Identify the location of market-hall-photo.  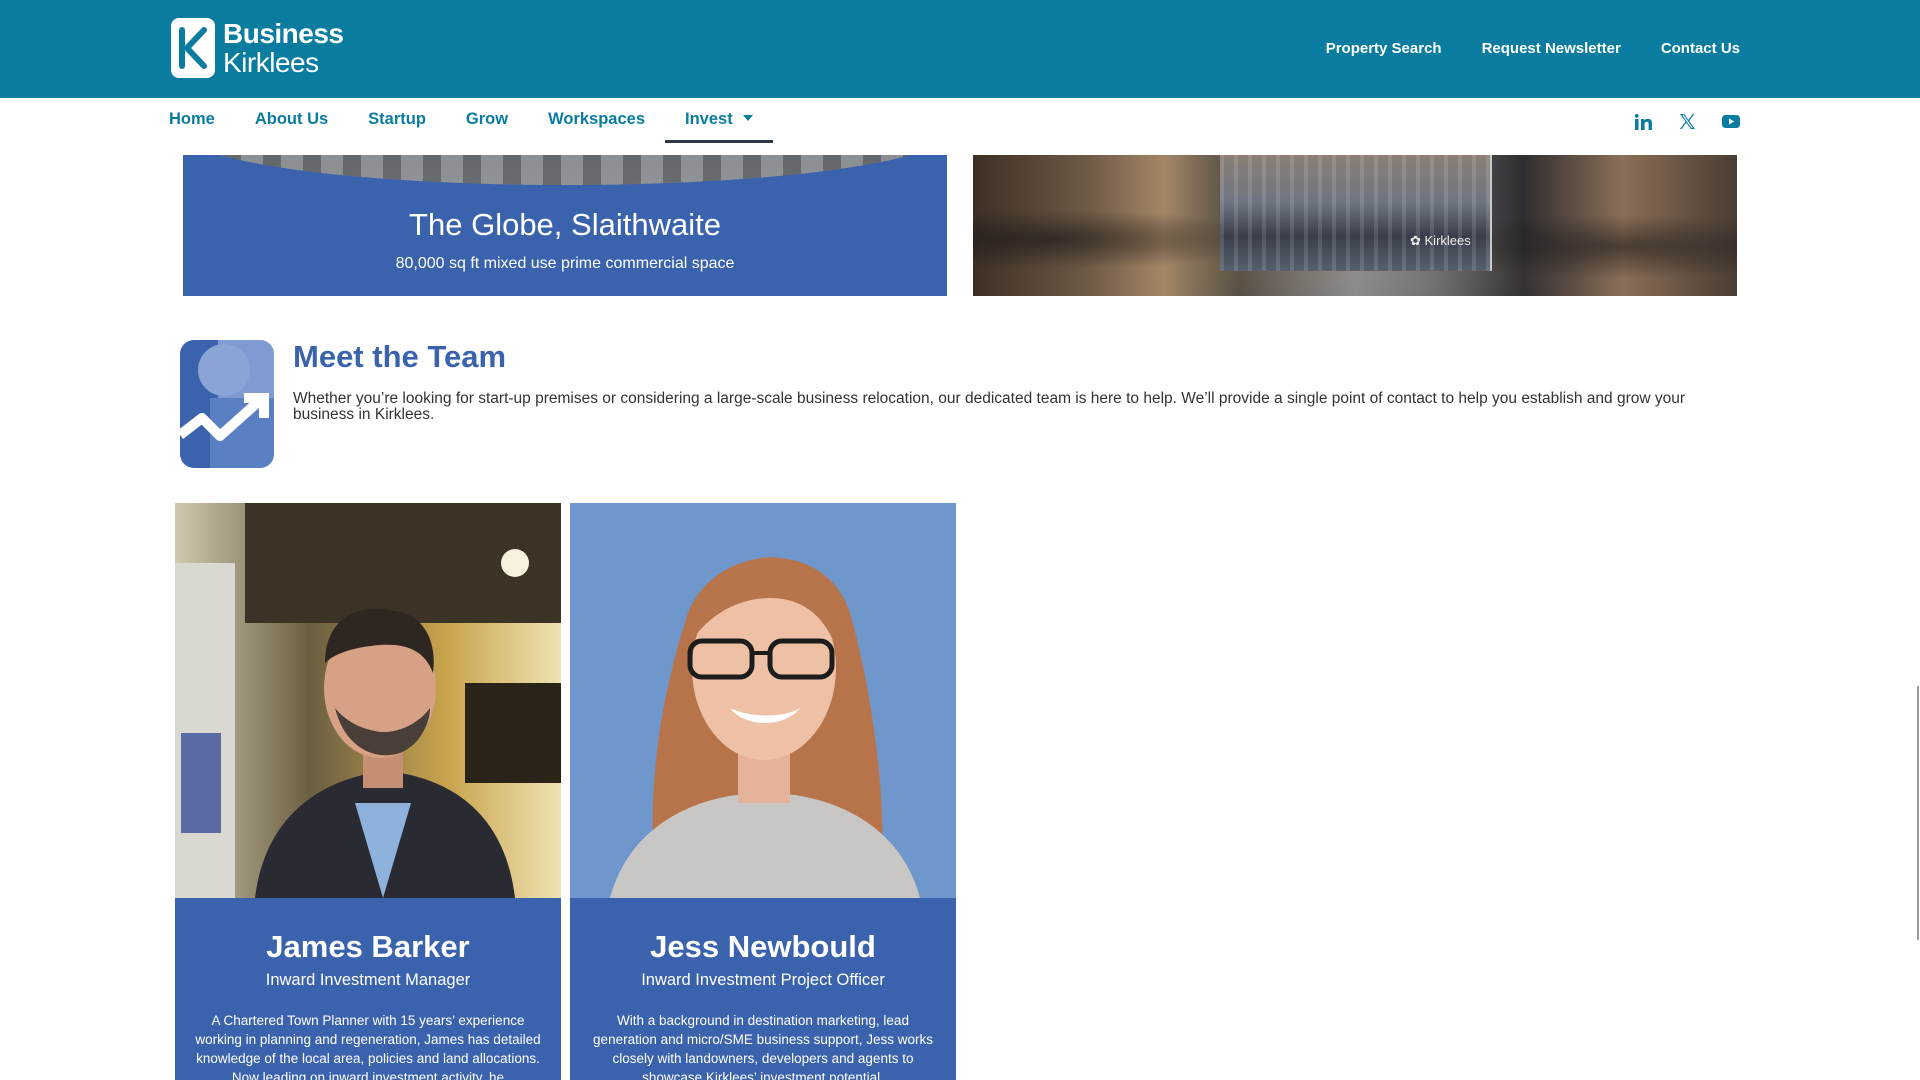
(1356, 213).